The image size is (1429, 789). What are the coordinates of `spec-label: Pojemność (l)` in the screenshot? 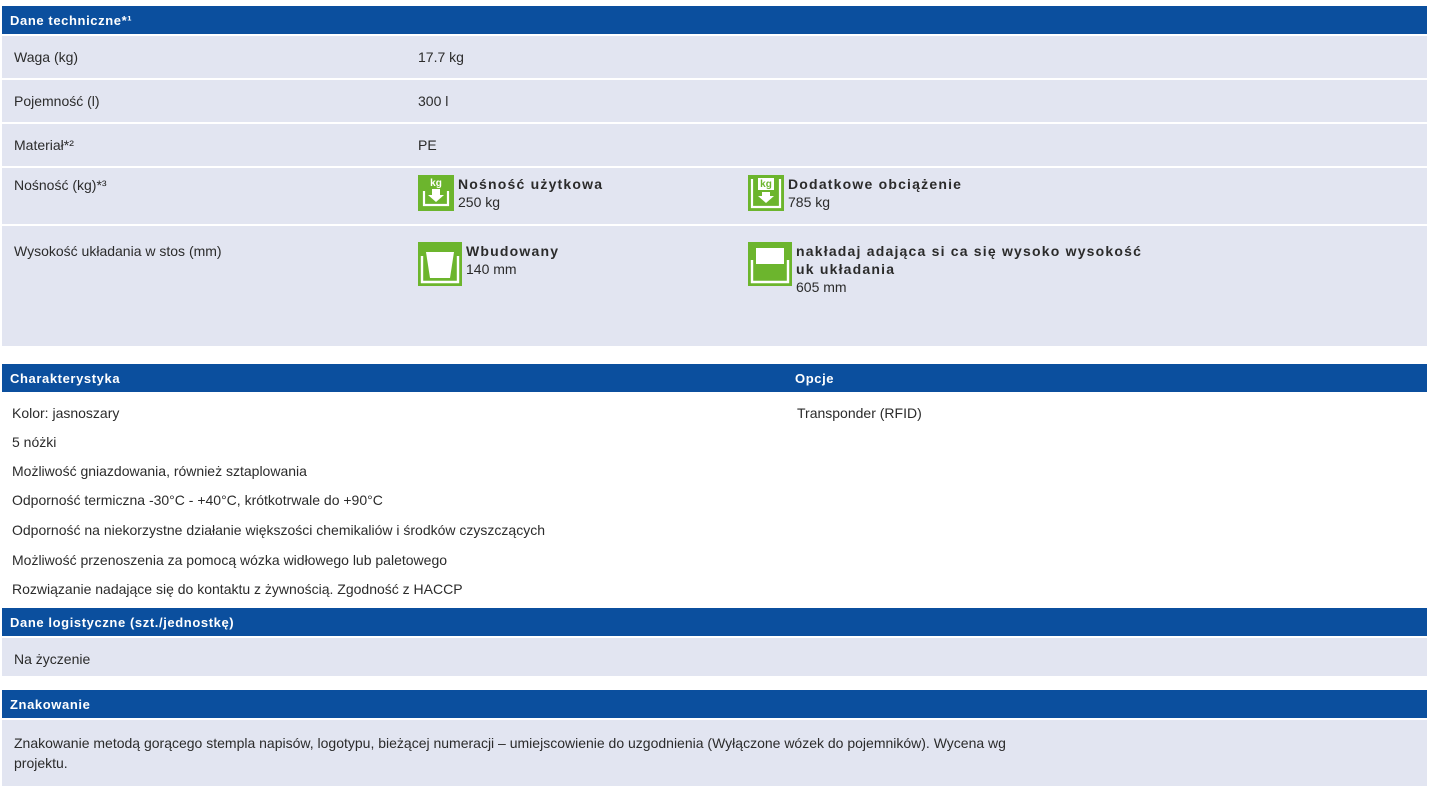 It's located at (57, 101).